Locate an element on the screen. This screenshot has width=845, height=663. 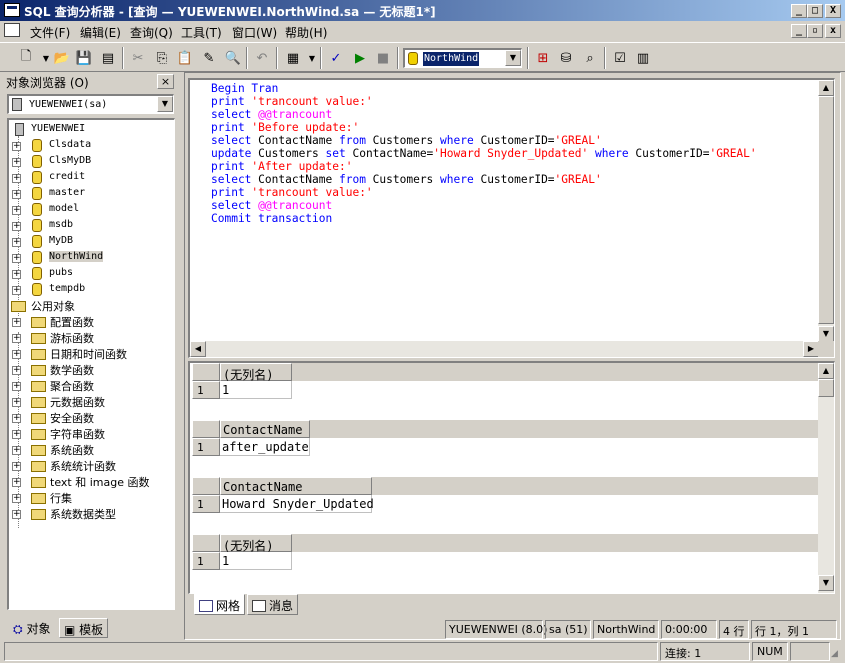
menu-edit: 编辑(E) is located at coordinates (100, 32).